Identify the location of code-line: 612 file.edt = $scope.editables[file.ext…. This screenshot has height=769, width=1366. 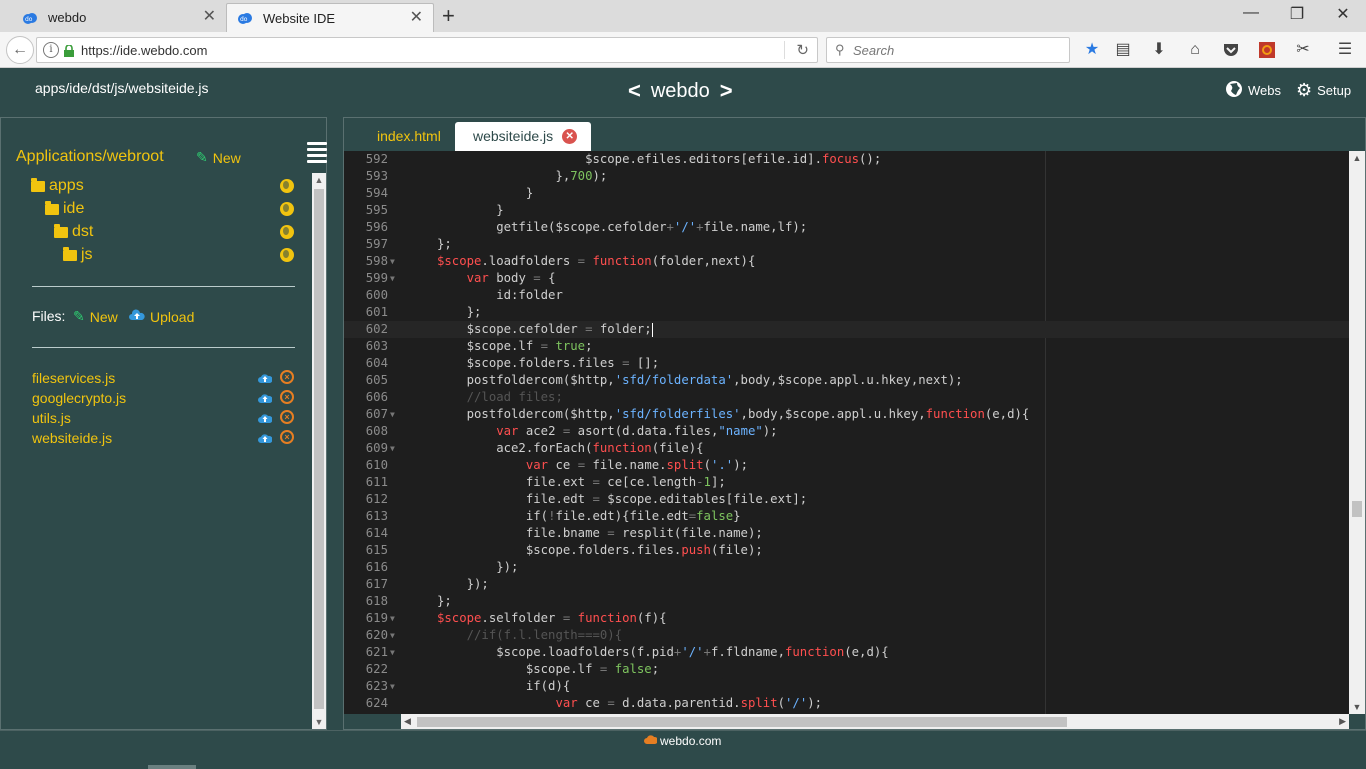
(846, 499).